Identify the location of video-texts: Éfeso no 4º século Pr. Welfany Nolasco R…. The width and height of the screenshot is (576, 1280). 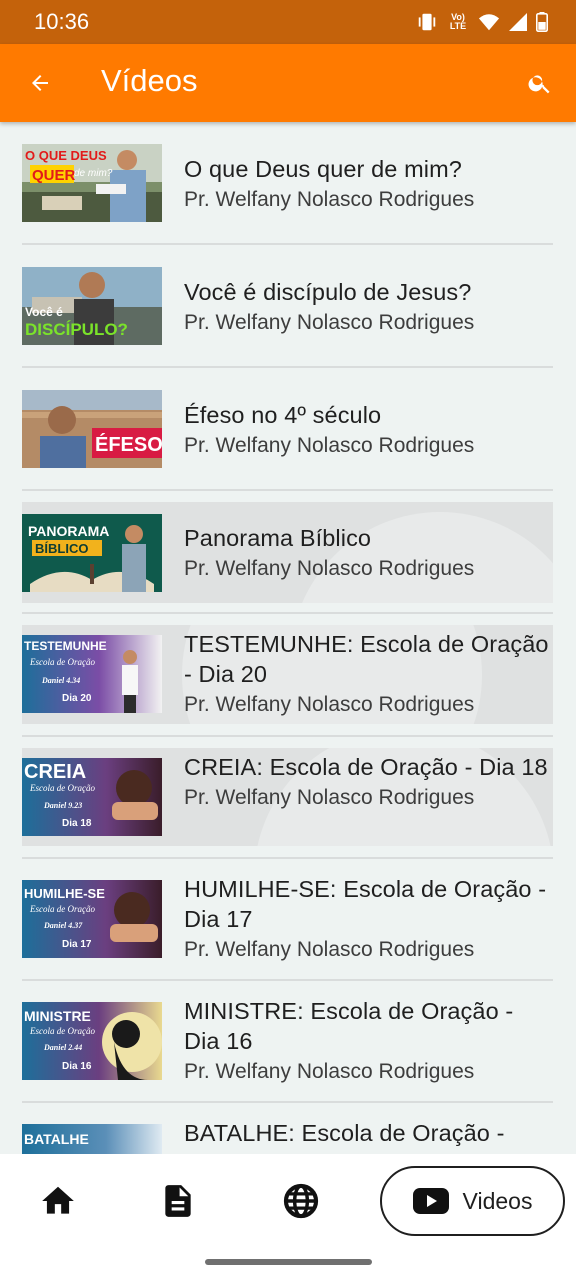
(366, 430).